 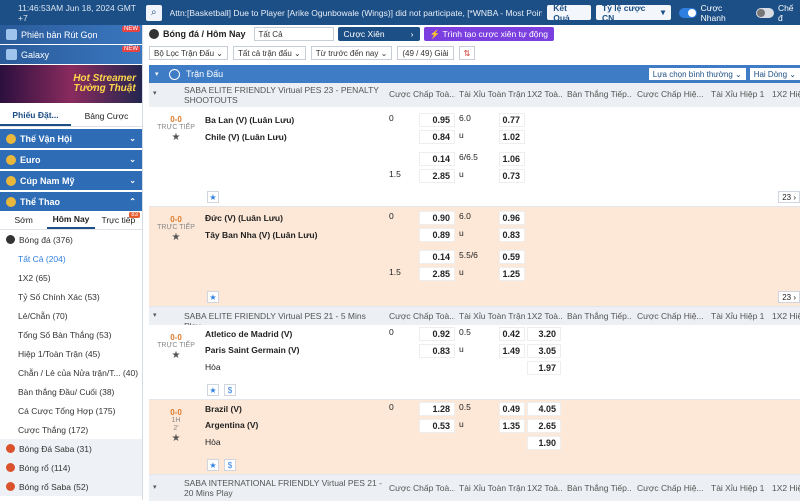 I want to click on mode-toggle: Chế đ, so click(x=778, y=13).